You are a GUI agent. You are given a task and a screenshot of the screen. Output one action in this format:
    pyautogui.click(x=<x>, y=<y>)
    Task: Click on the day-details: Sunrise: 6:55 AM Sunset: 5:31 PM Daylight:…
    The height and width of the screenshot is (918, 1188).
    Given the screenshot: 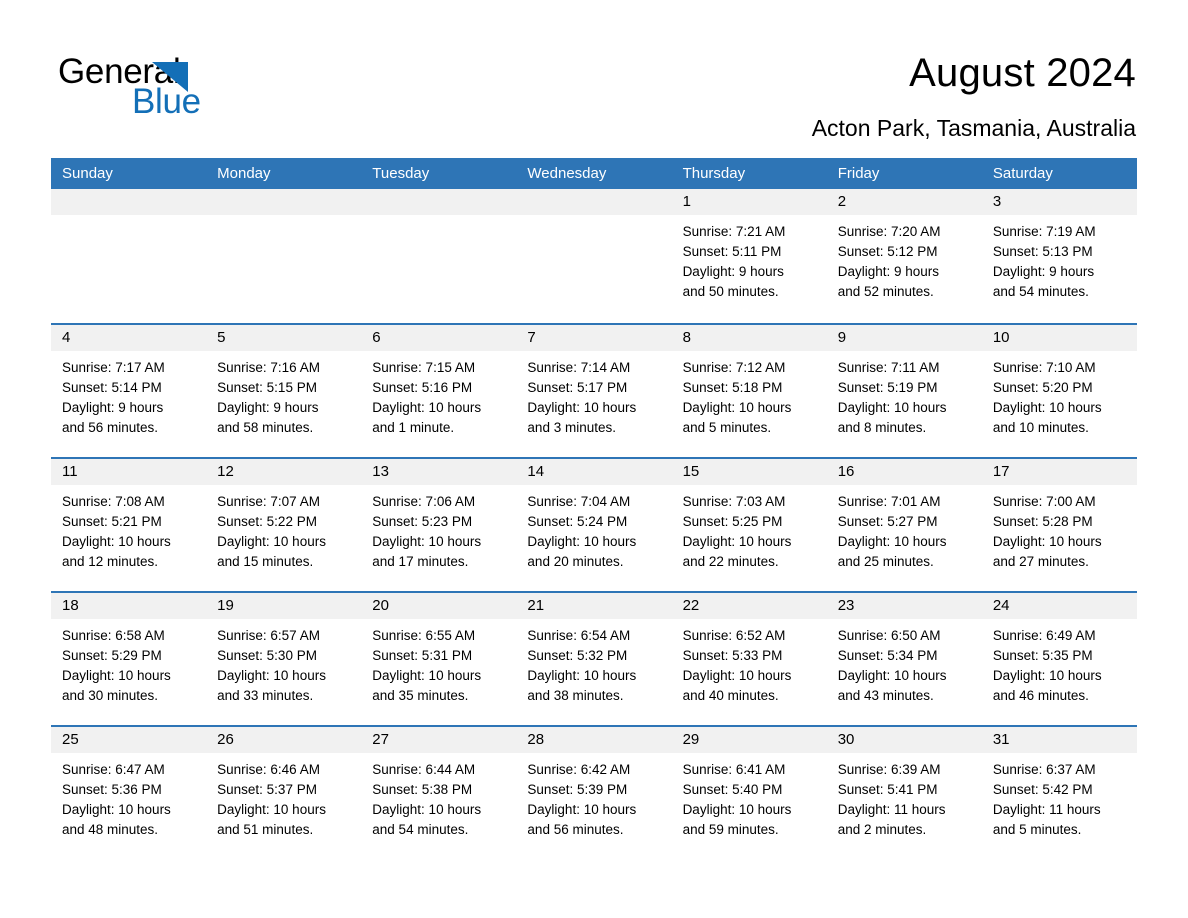 What is the action you would take?
    pyautogui.click(x=438, y=662)
    